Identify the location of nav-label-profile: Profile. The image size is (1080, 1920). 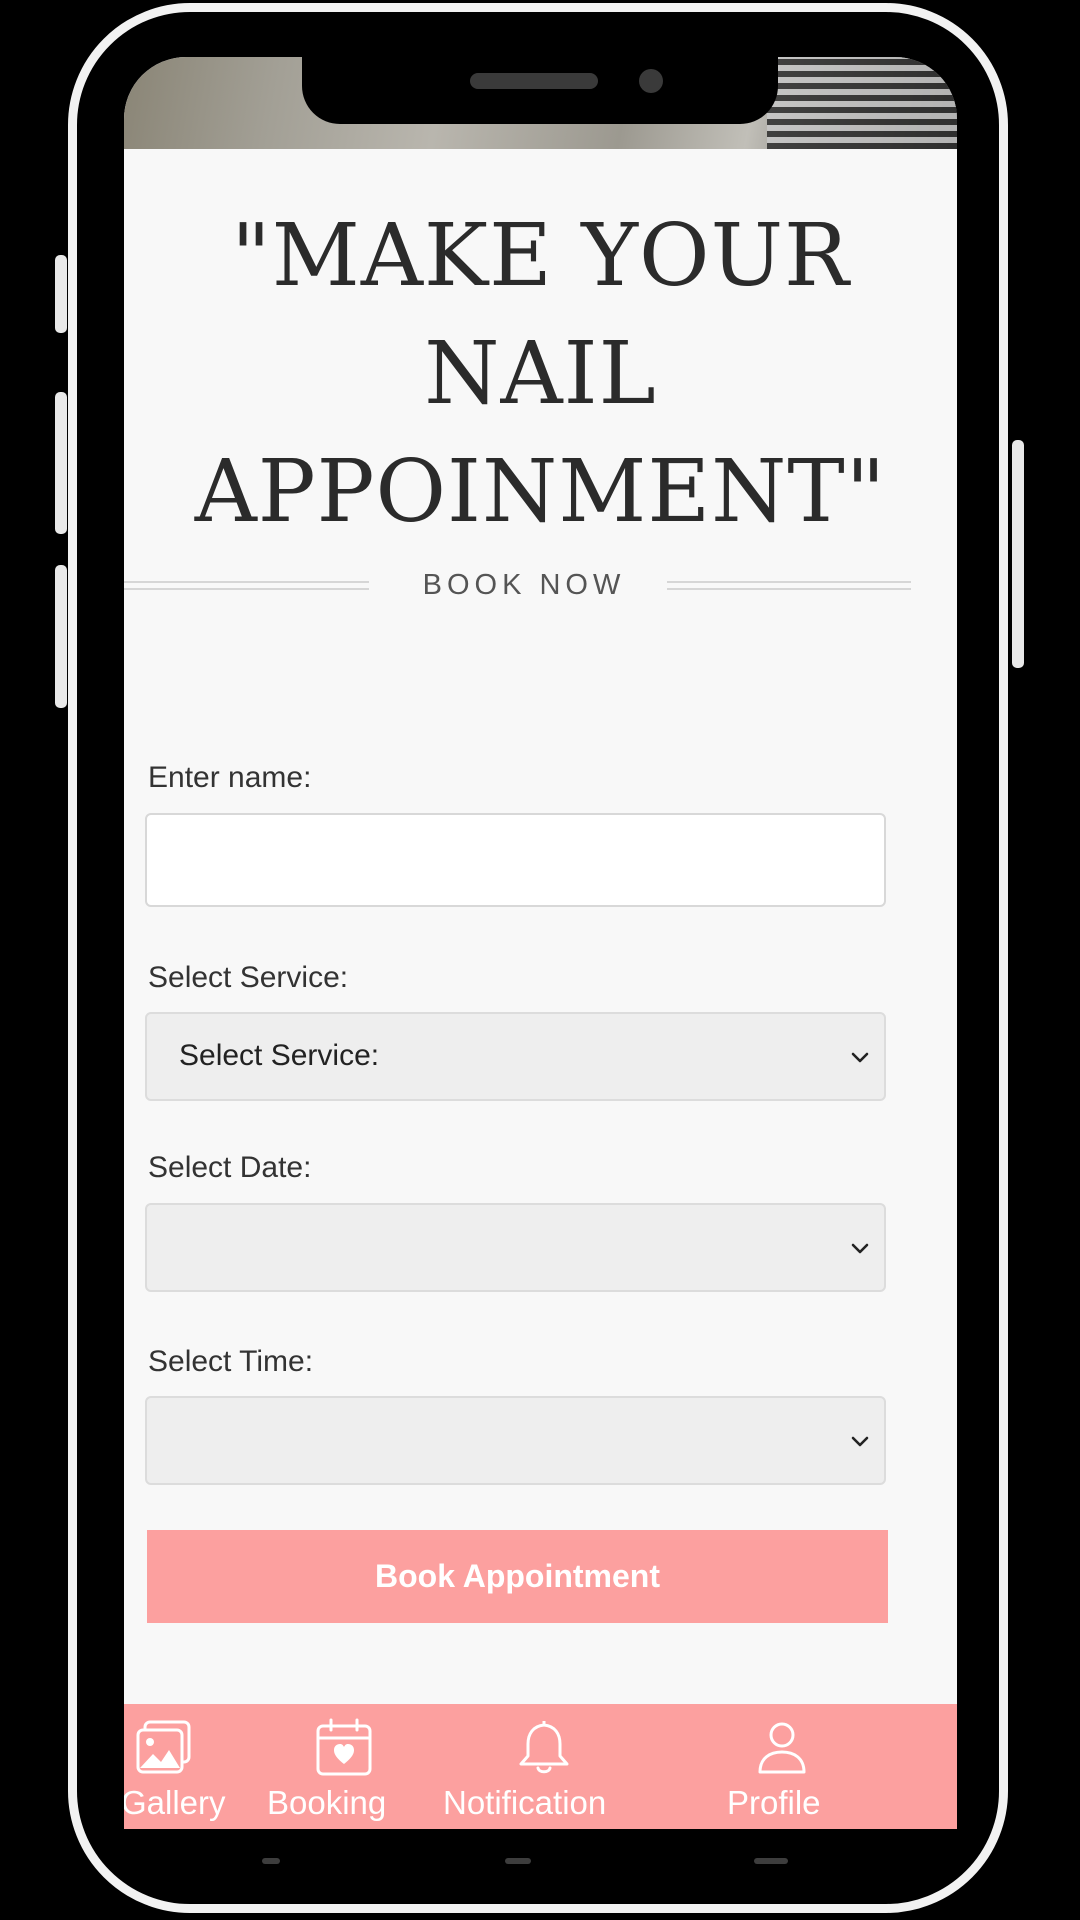
(774, 1802).